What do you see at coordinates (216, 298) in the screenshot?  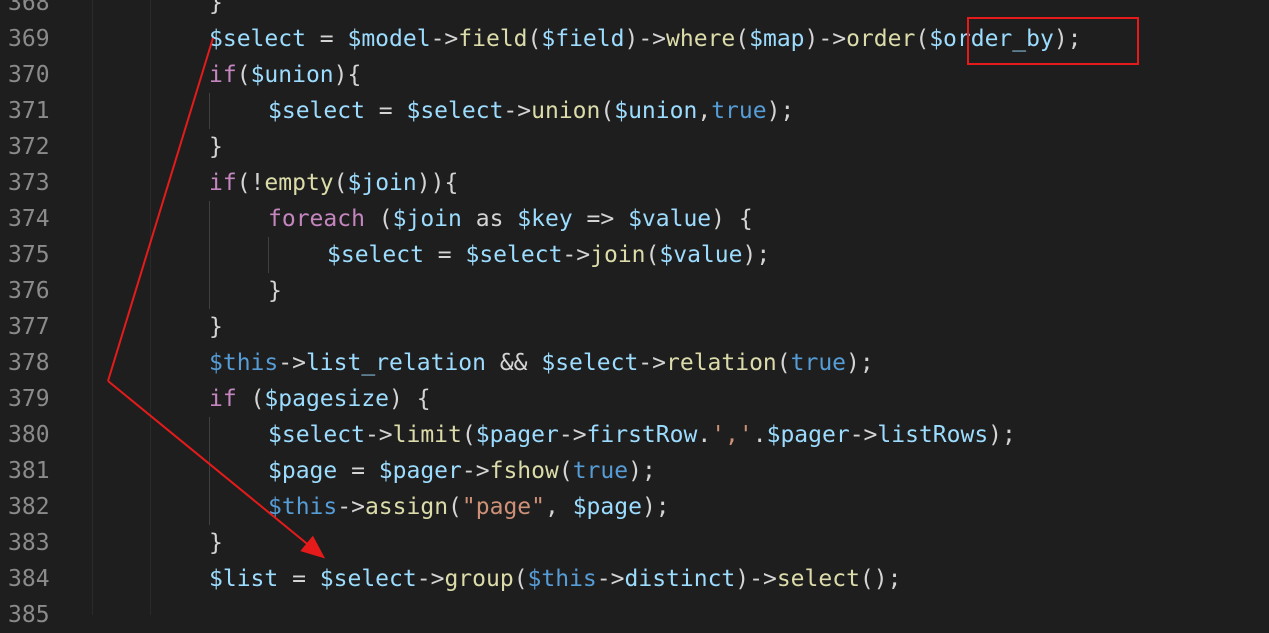 I see `annotation-arrows` at bounding box center [216, 298].